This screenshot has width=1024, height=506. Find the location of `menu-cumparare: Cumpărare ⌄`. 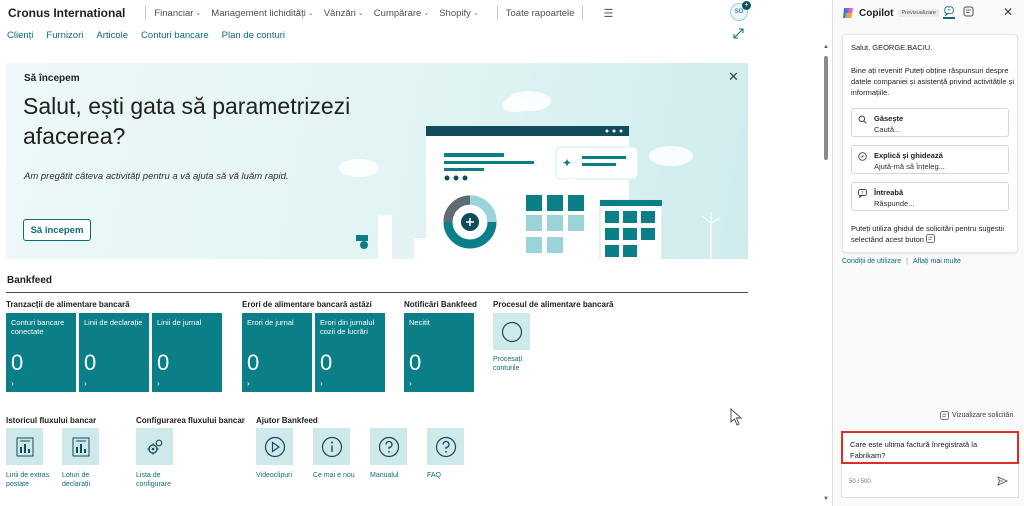

menu-cumparare: Cumpărare ⌄ is located at coordinates (401, 13).